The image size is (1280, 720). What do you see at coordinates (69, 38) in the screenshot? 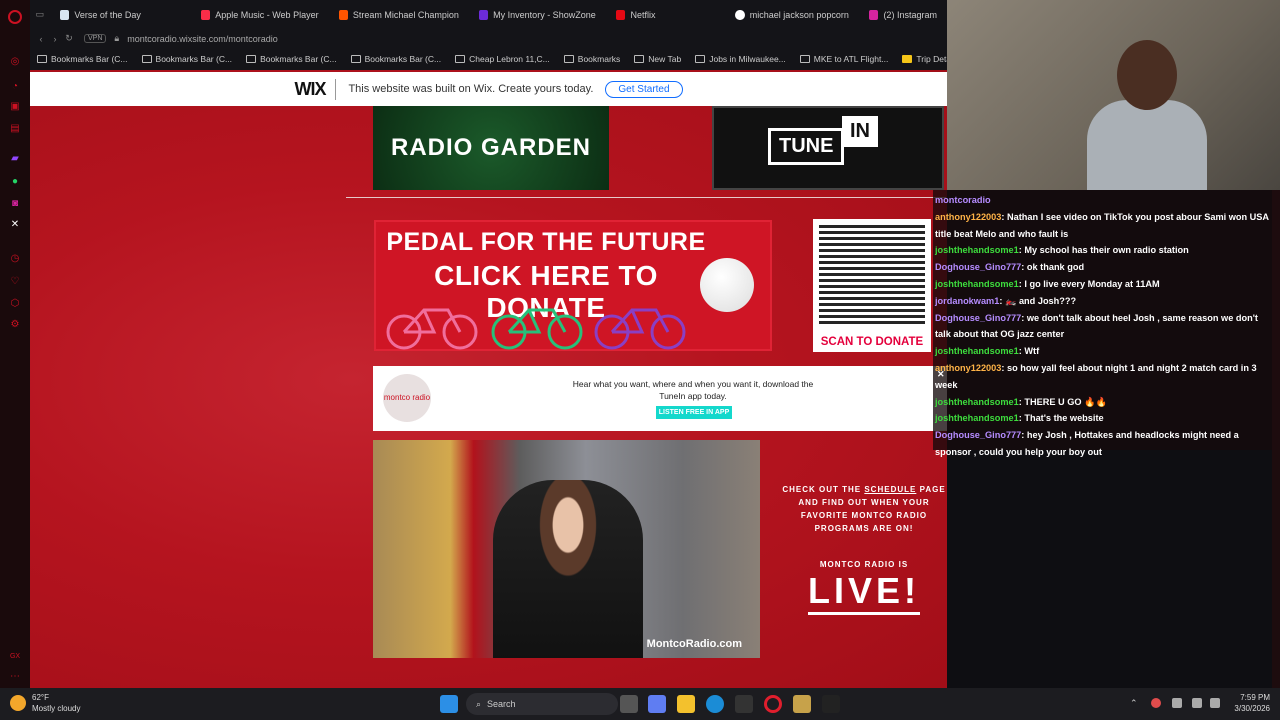
I see `reload-icon: ↻` at bounding box center [69, 38].